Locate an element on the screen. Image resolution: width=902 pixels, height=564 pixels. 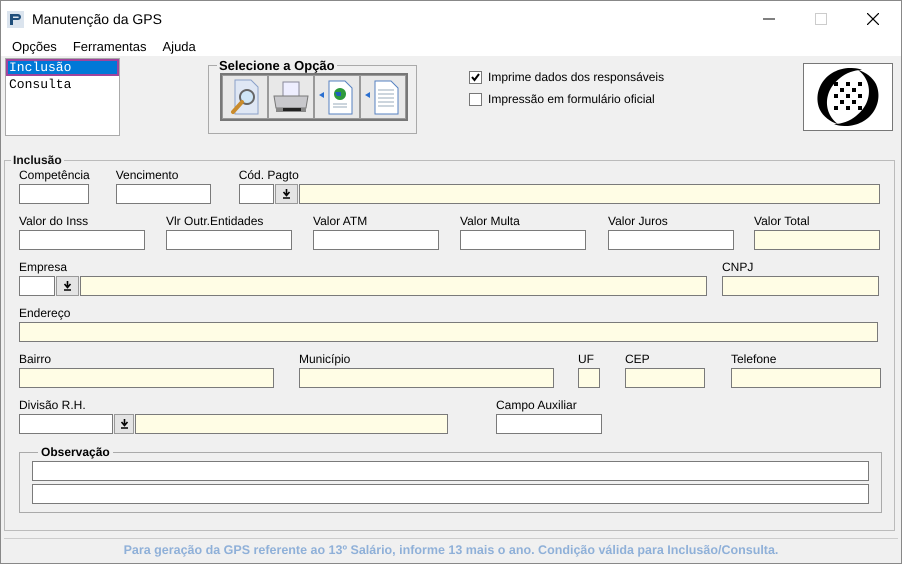
document-button is located at coordinates (383, 97).